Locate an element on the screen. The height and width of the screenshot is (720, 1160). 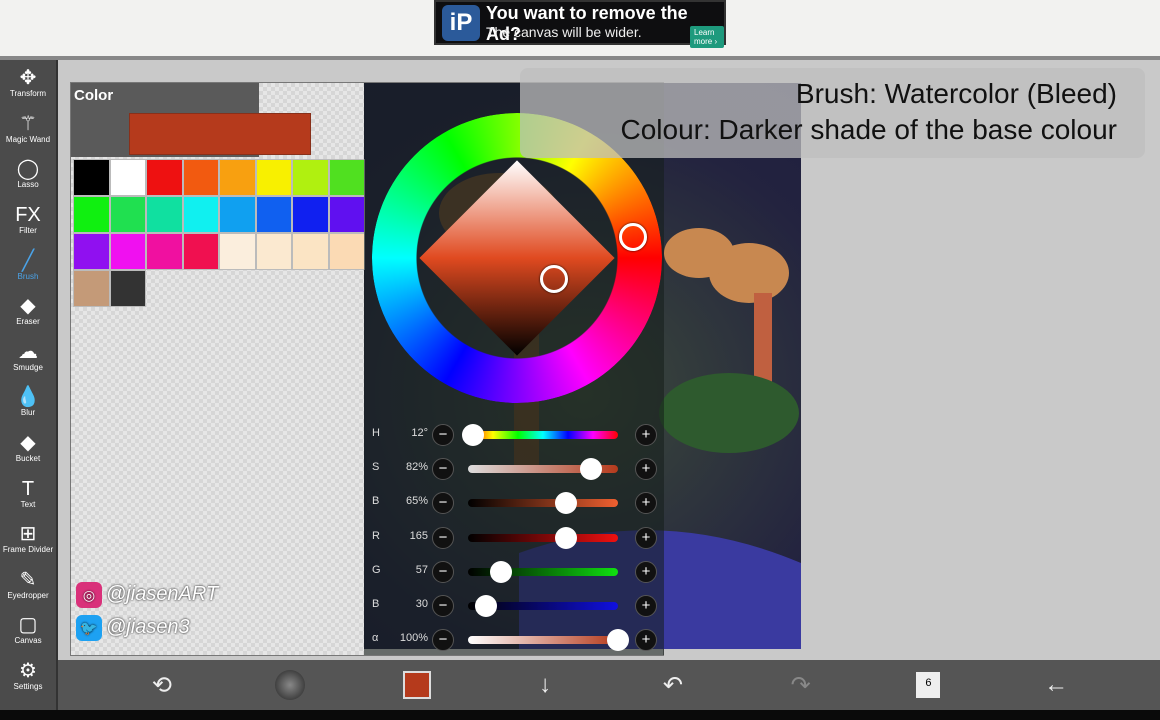
tool-brush: ╱ Brush is located at coordinates (28, 265).